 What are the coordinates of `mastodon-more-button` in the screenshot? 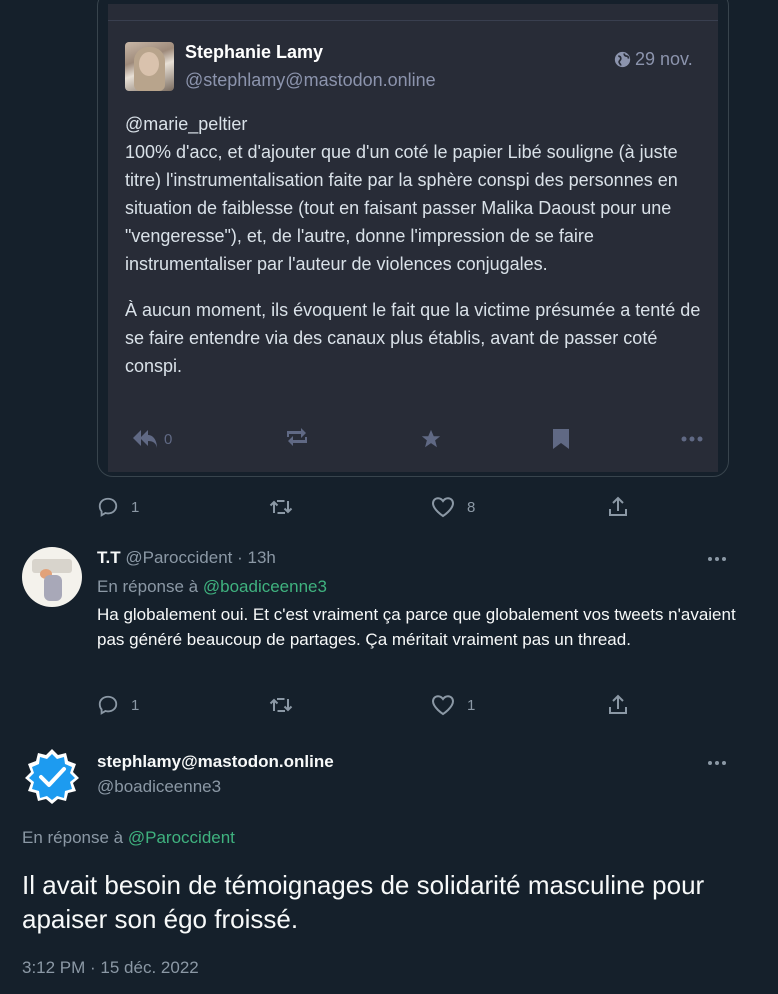 It's located at (692, 439).